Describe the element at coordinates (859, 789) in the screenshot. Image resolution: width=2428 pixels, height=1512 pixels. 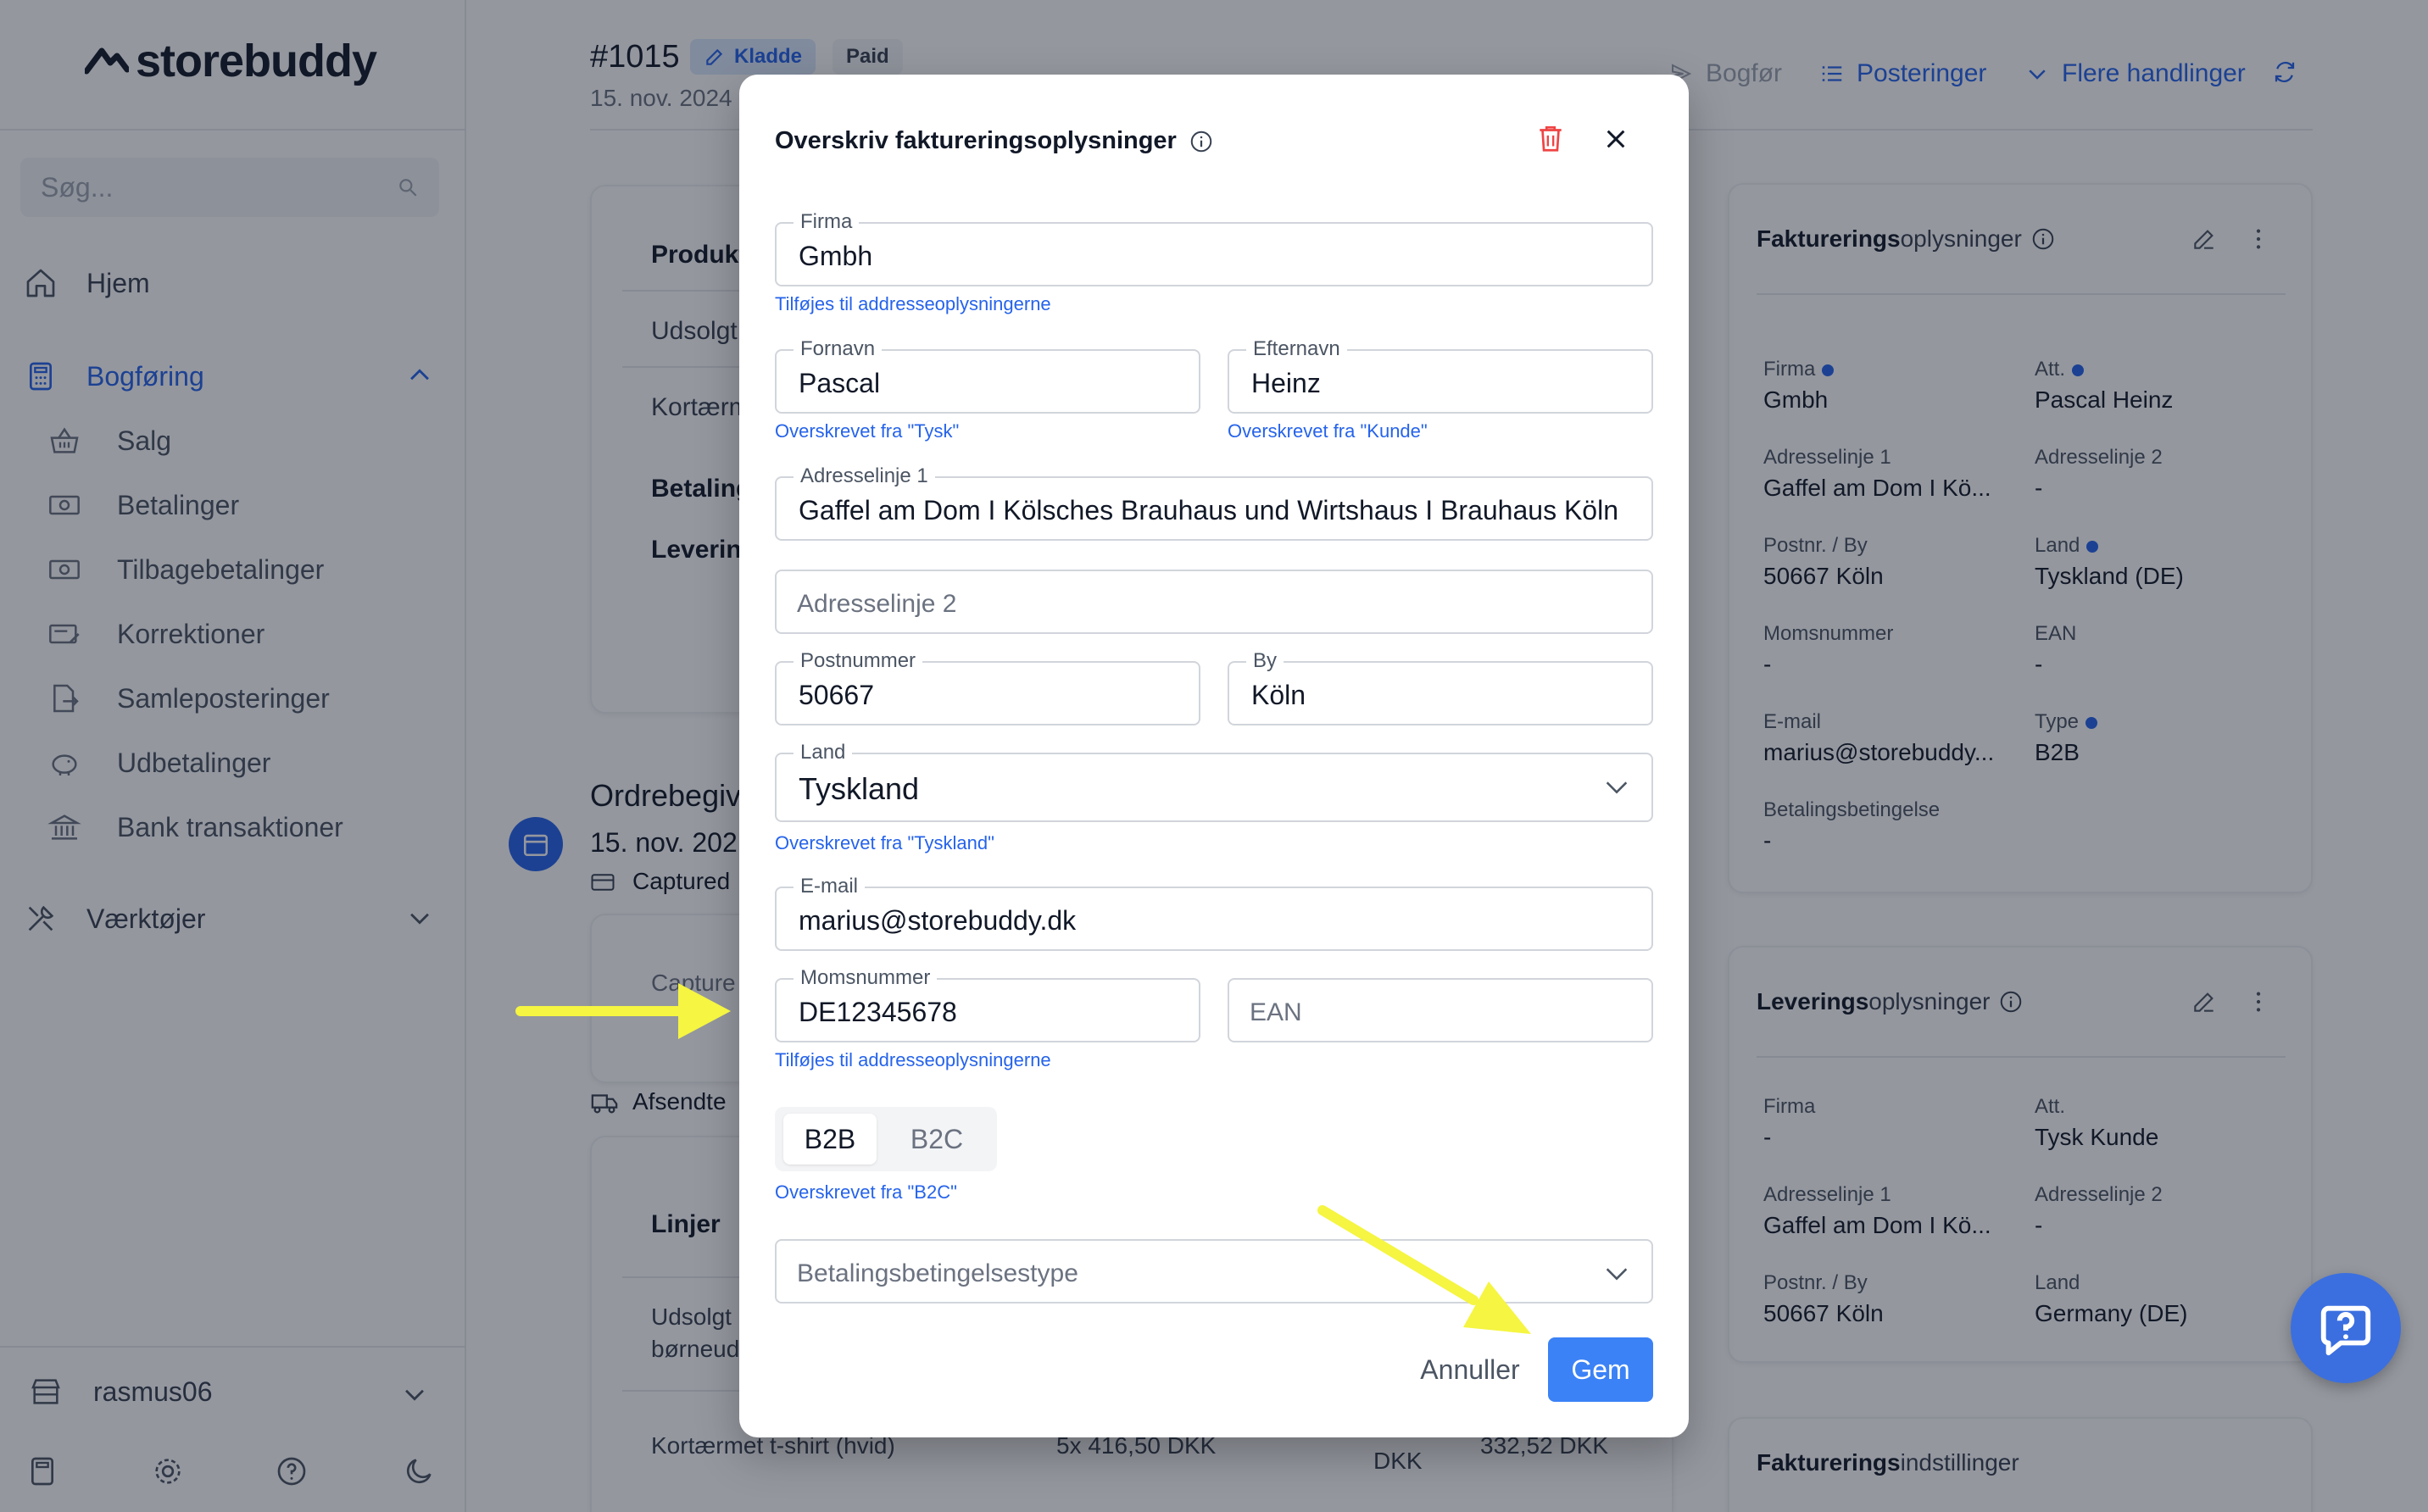
I see `country-value: Tyskland` at that location.